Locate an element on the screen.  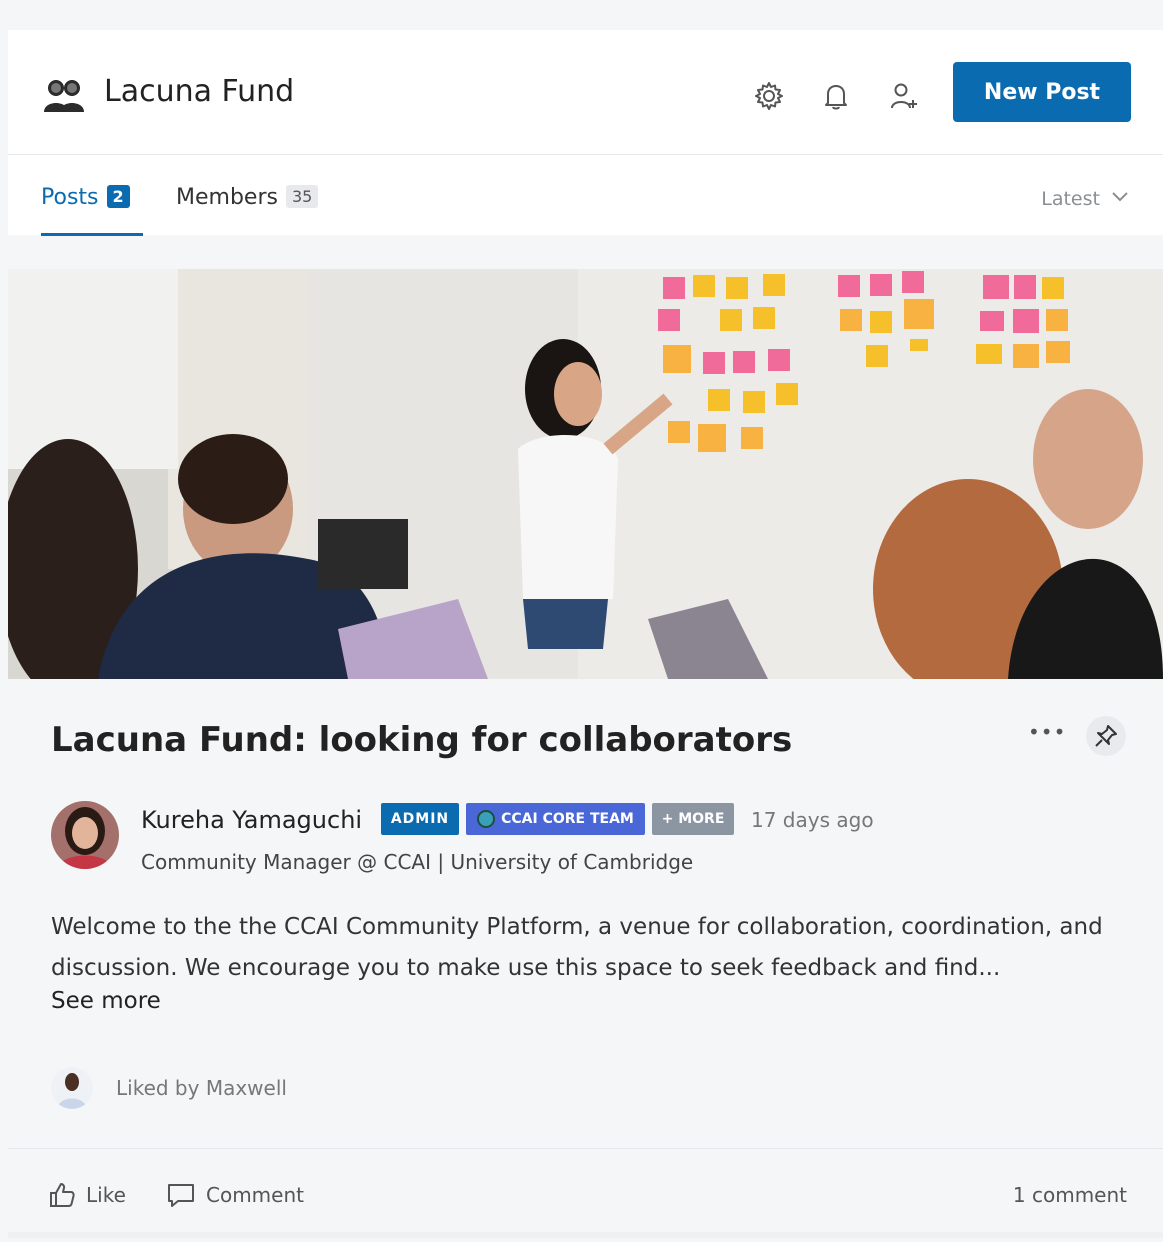
author-avatar is located at coordinates (85, 835).